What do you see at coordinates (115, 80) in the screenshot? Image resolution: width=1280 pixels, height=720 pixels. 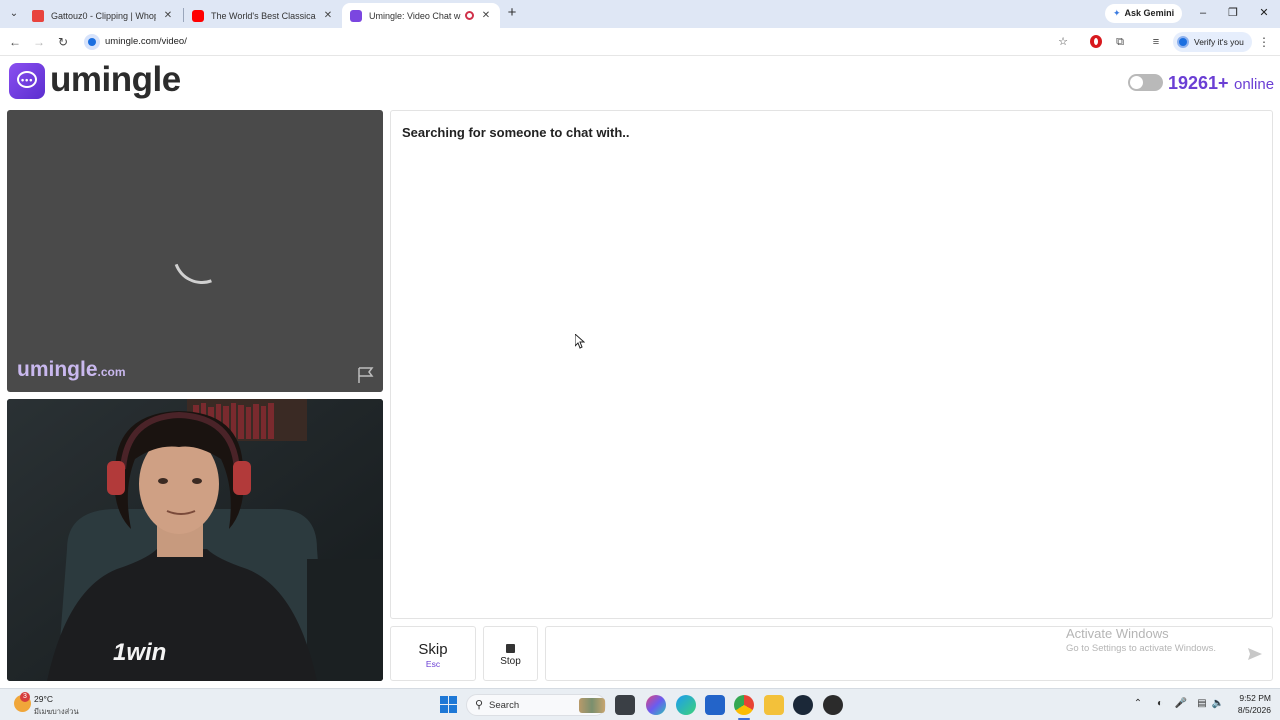 I see `logo-text: umingle` at bounding box center [115, 80].